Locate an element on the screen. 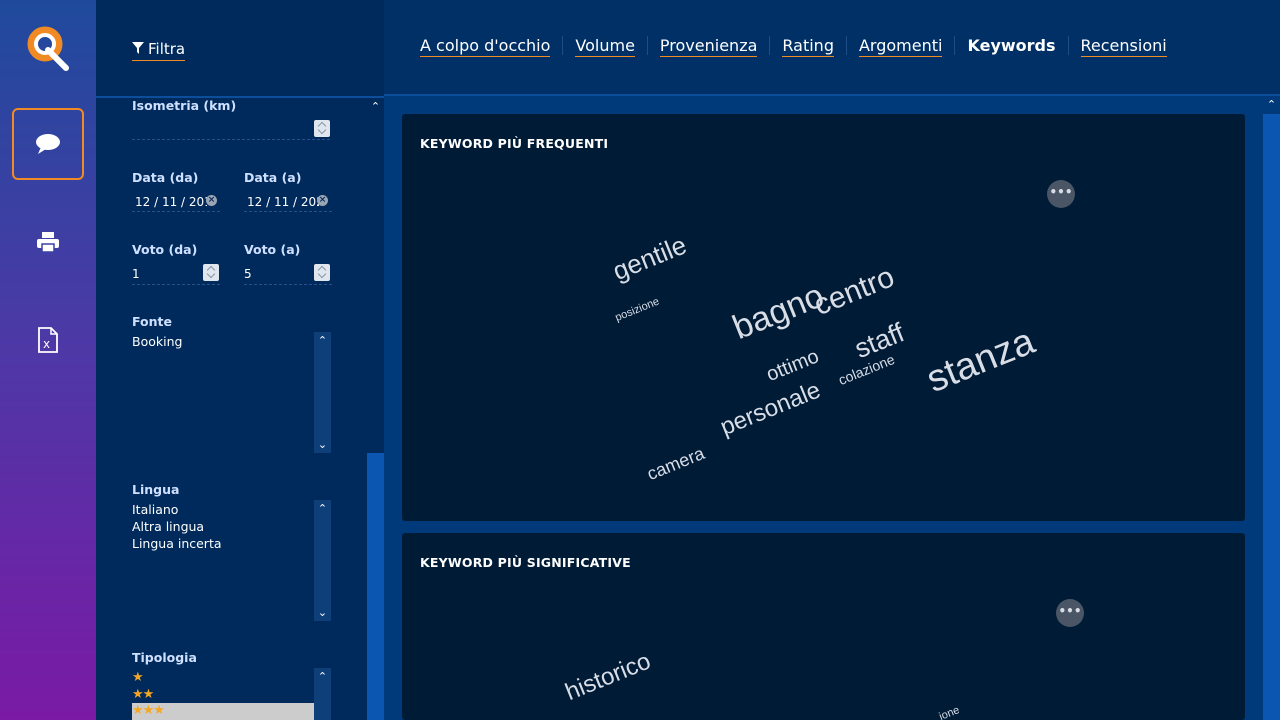  isometria-stepper is located at coordinates (322, 128).